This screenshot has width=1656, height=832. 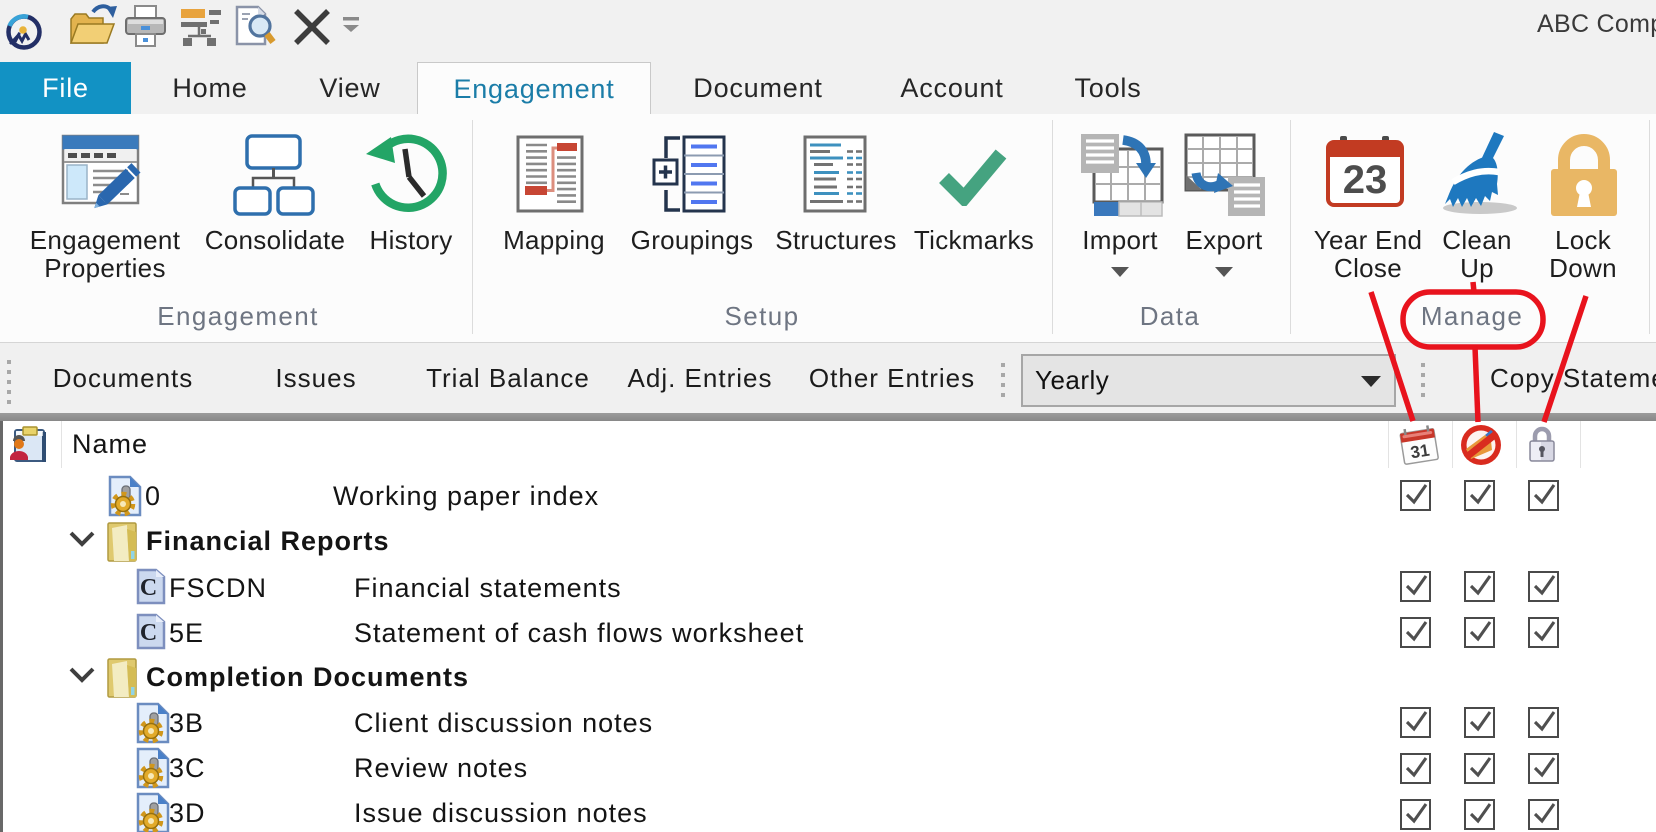 I want to click on svg-text: 23, so click(x=1365, y=180).